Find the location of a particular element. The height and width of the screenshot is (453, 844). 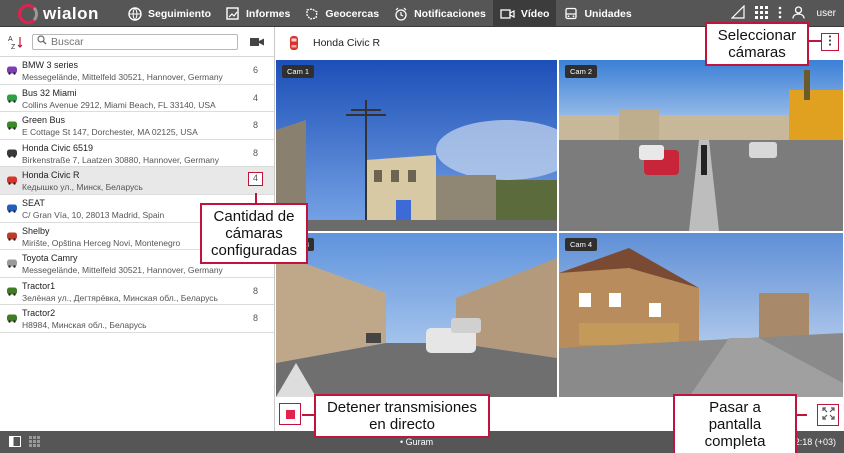

camera-4-image is located at coordinates (701, 315).